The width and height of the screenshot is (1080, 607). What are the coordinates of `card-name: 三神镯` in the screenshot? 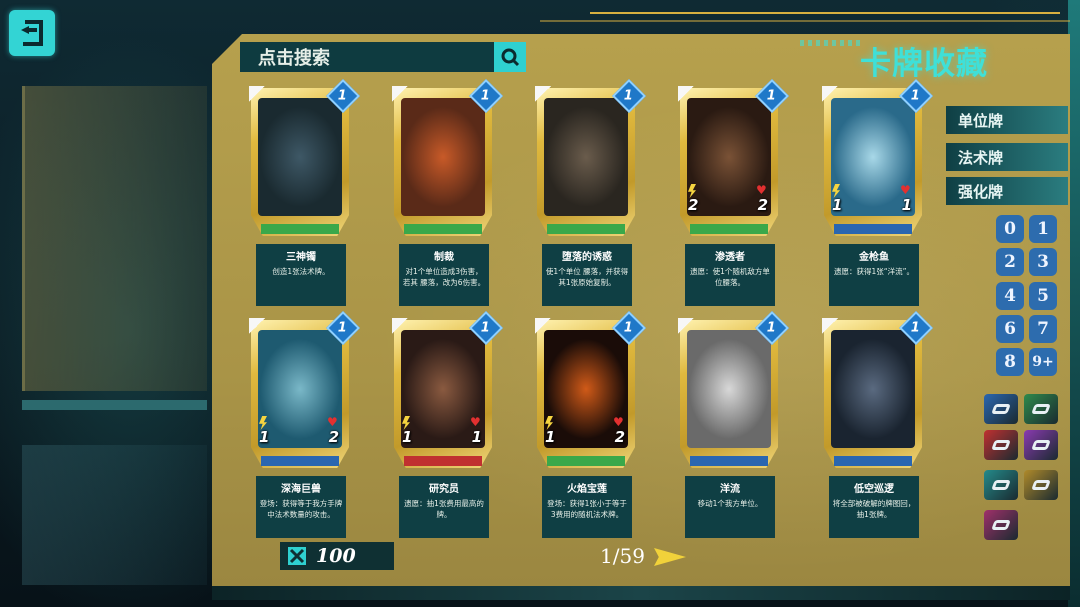 It's located at (301, 257).